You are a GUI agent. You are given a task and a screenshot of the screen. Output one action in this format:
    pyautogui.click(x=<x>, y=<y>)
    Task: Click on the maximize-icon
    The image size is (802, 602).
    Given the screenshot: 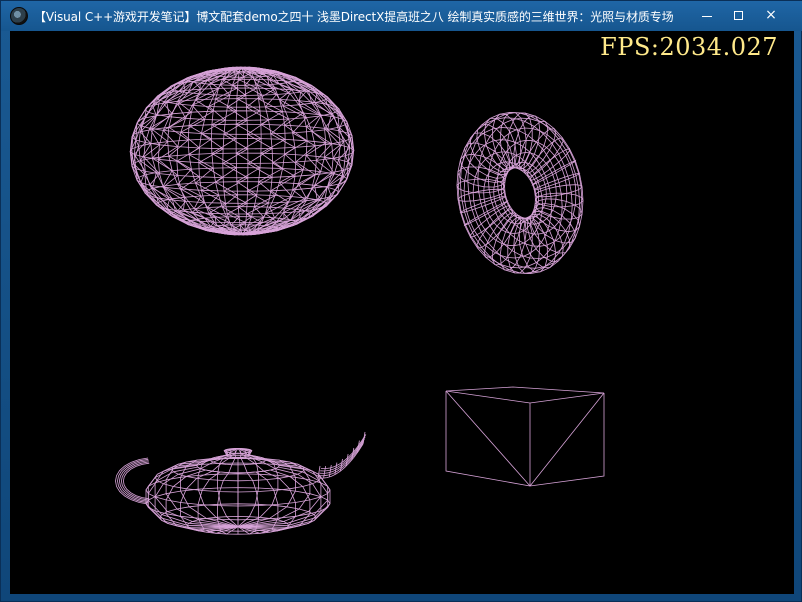 What is the action you would take?
    pyautogui.click(x=738, y=15)
    